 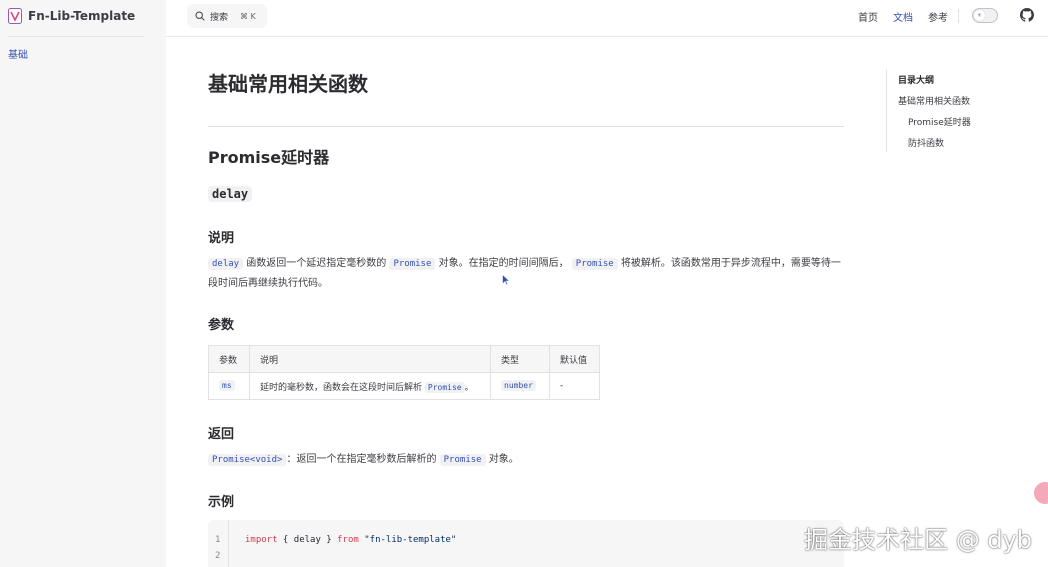 I want to click on search-icon, so click(x=200, y=16).